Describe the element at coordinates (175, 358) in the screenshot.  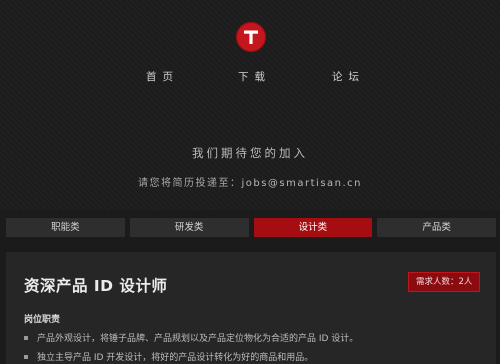
I see `duty-text: 独立主导产品 ID 开发设计，将好的产品设计转化为好的商品和用品。` at that location.